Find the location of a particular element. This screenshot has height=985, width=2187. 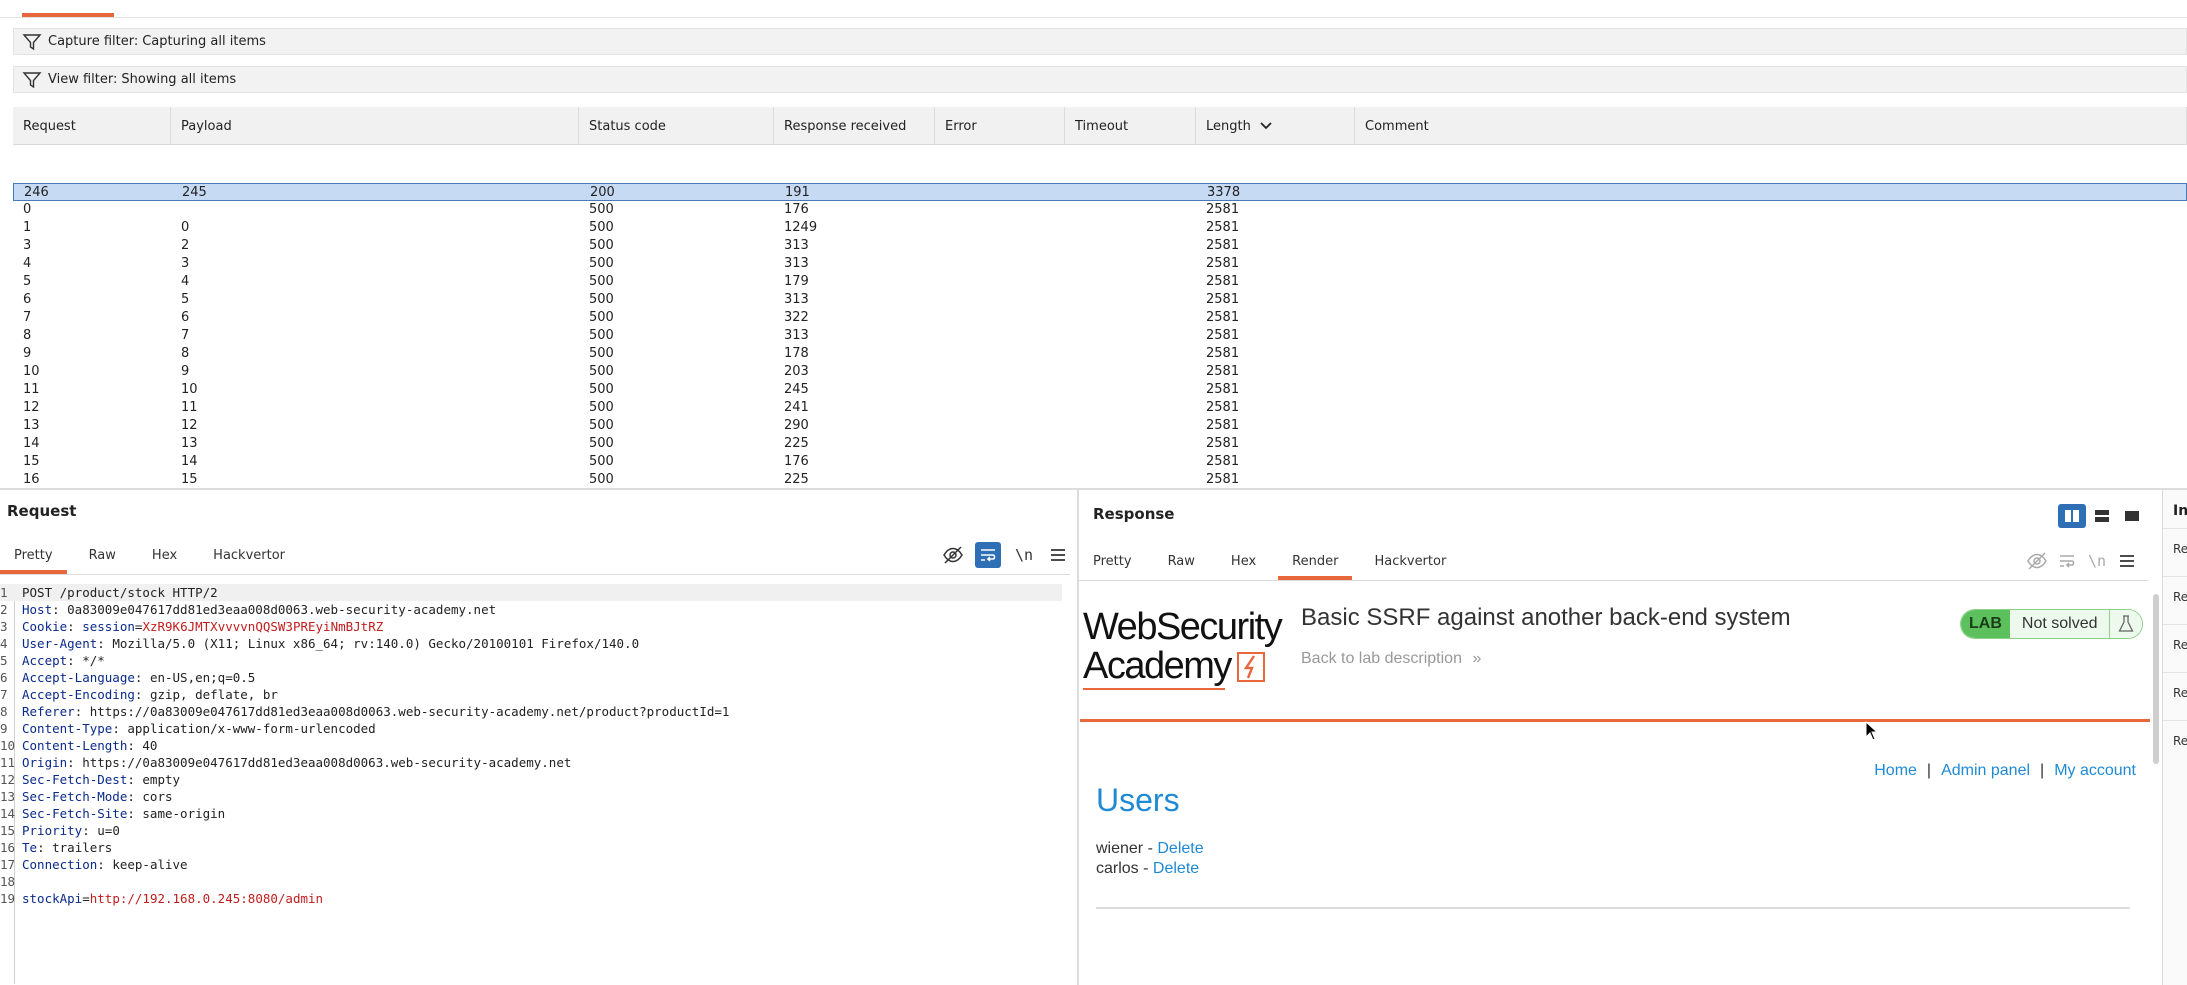

line-text: Connection: keep-alive is located at coordinates (105, 864).